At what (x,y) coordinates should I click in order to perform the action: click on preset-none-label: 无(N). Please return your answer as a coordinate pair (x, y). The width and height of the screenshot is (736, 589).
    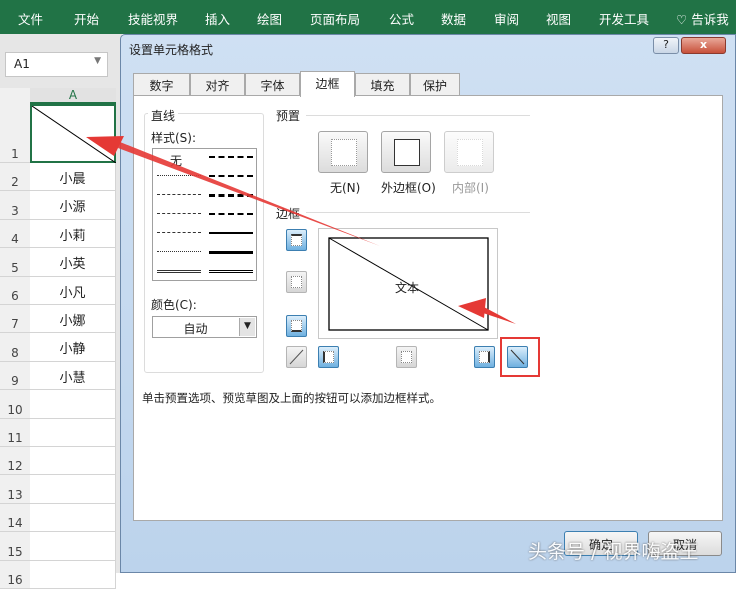
    Looking at the image, I should click on (345, 188).